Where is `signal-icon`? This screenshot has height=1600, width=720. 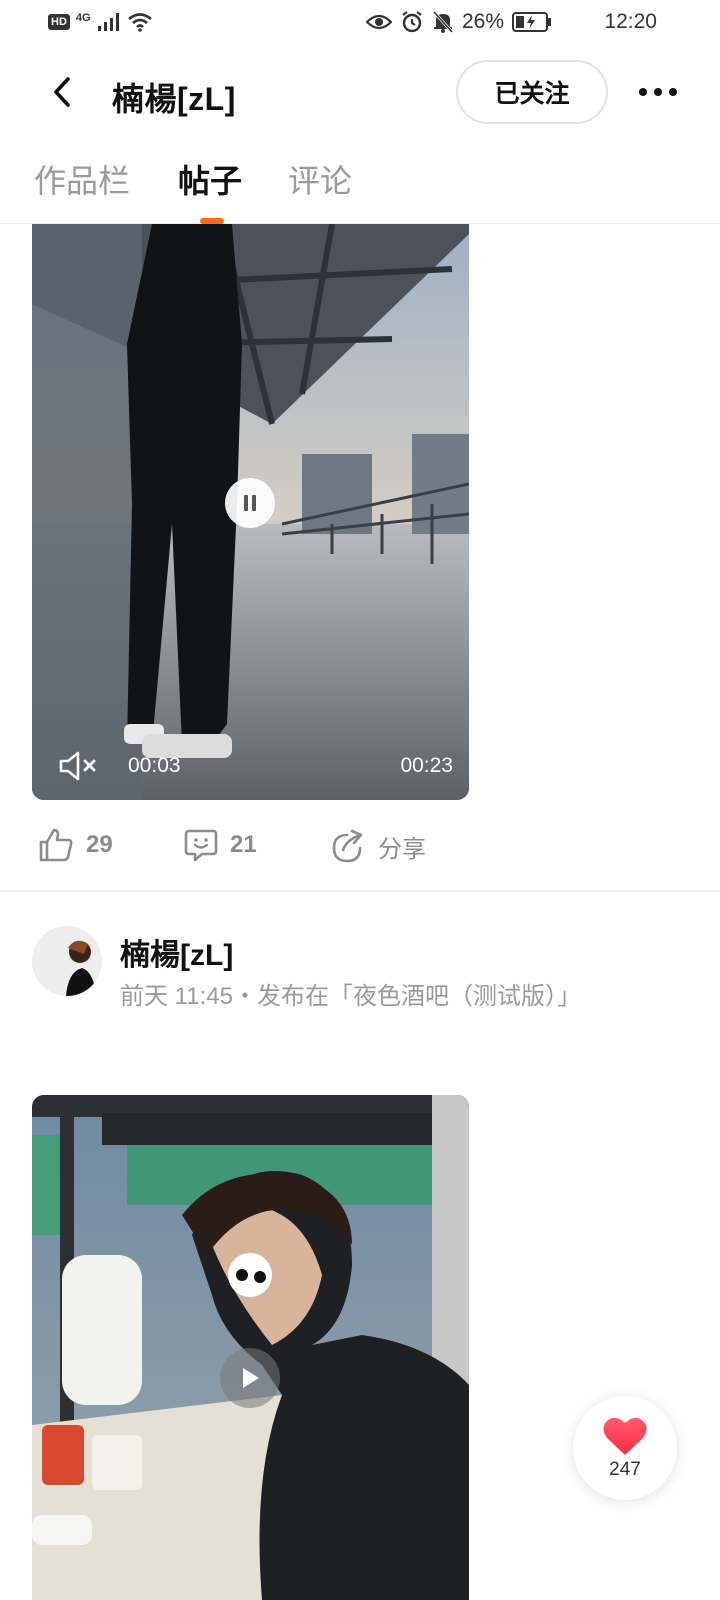 signal-icon is located at coordinates (108, 22).